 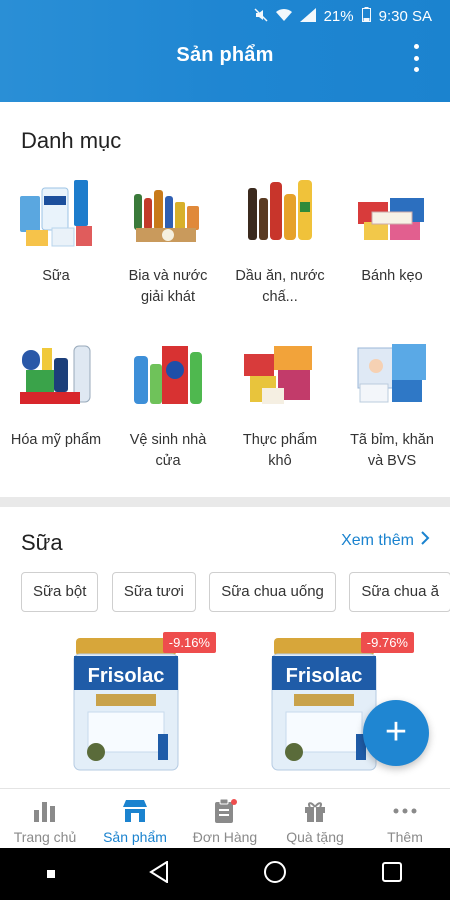 What do you see at coordinates (168, 450) in the screenshot?
I see `category-label: Vệ sinh nhà cửa` at bounding box center [168, 450].